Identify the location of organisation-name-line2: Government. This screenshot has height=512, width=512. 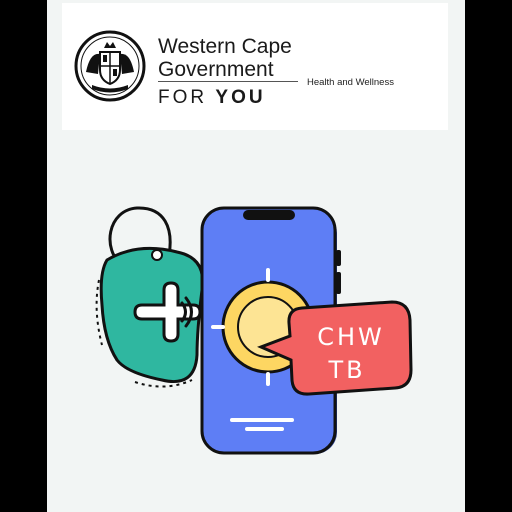
(216, 69).